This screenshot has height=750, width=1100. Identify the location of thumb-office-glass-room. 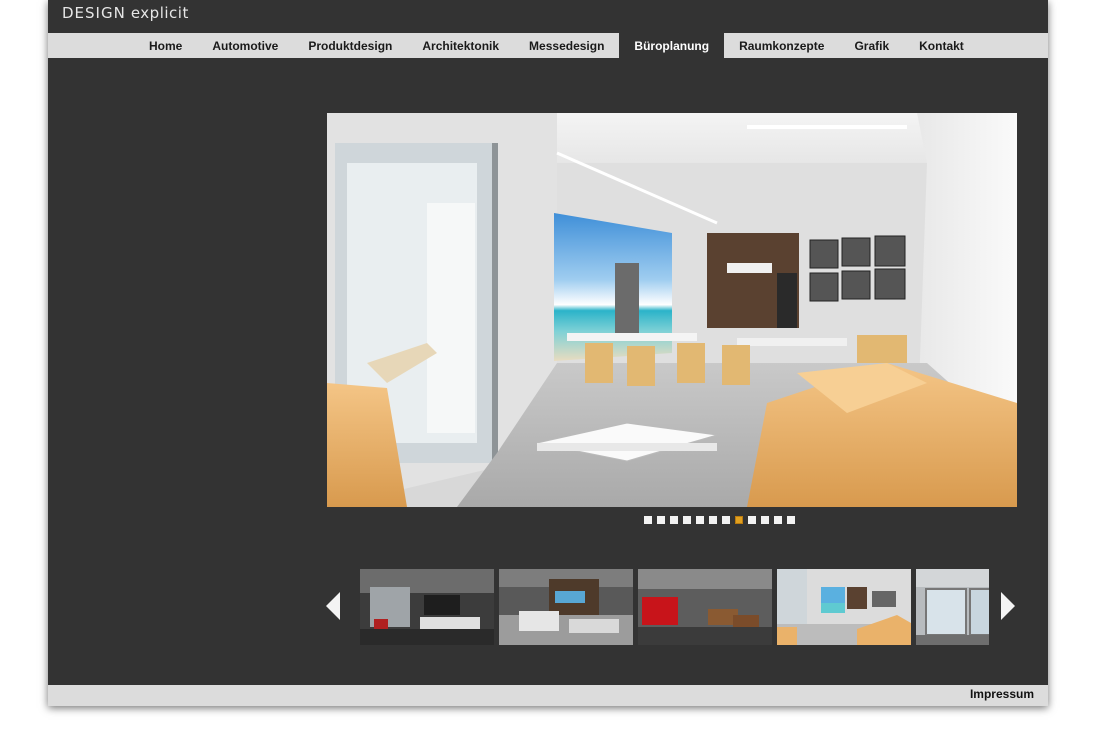
(952, 607).